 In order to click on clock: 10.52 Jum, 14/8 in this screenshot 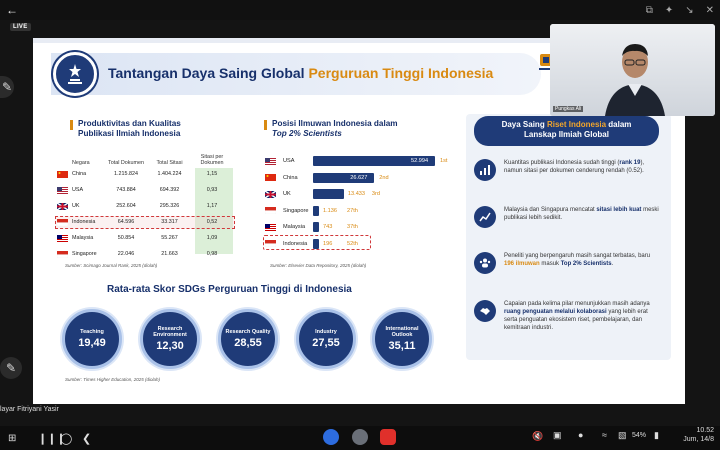, I will do `click(698, 436)`.